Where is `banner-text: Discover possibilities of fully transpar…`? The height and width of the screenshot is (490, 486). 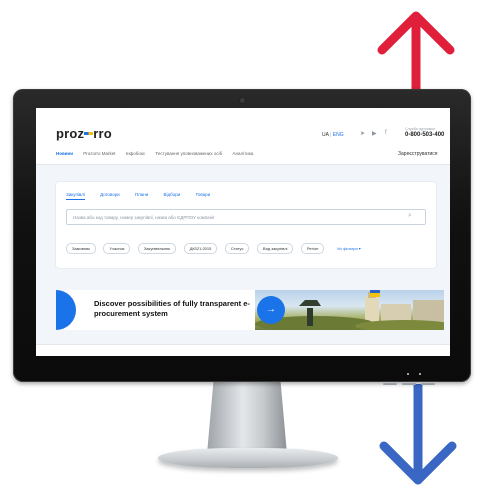 banner-text: Discover possibilities of fully transpar… is located at coordinates (172, 308).